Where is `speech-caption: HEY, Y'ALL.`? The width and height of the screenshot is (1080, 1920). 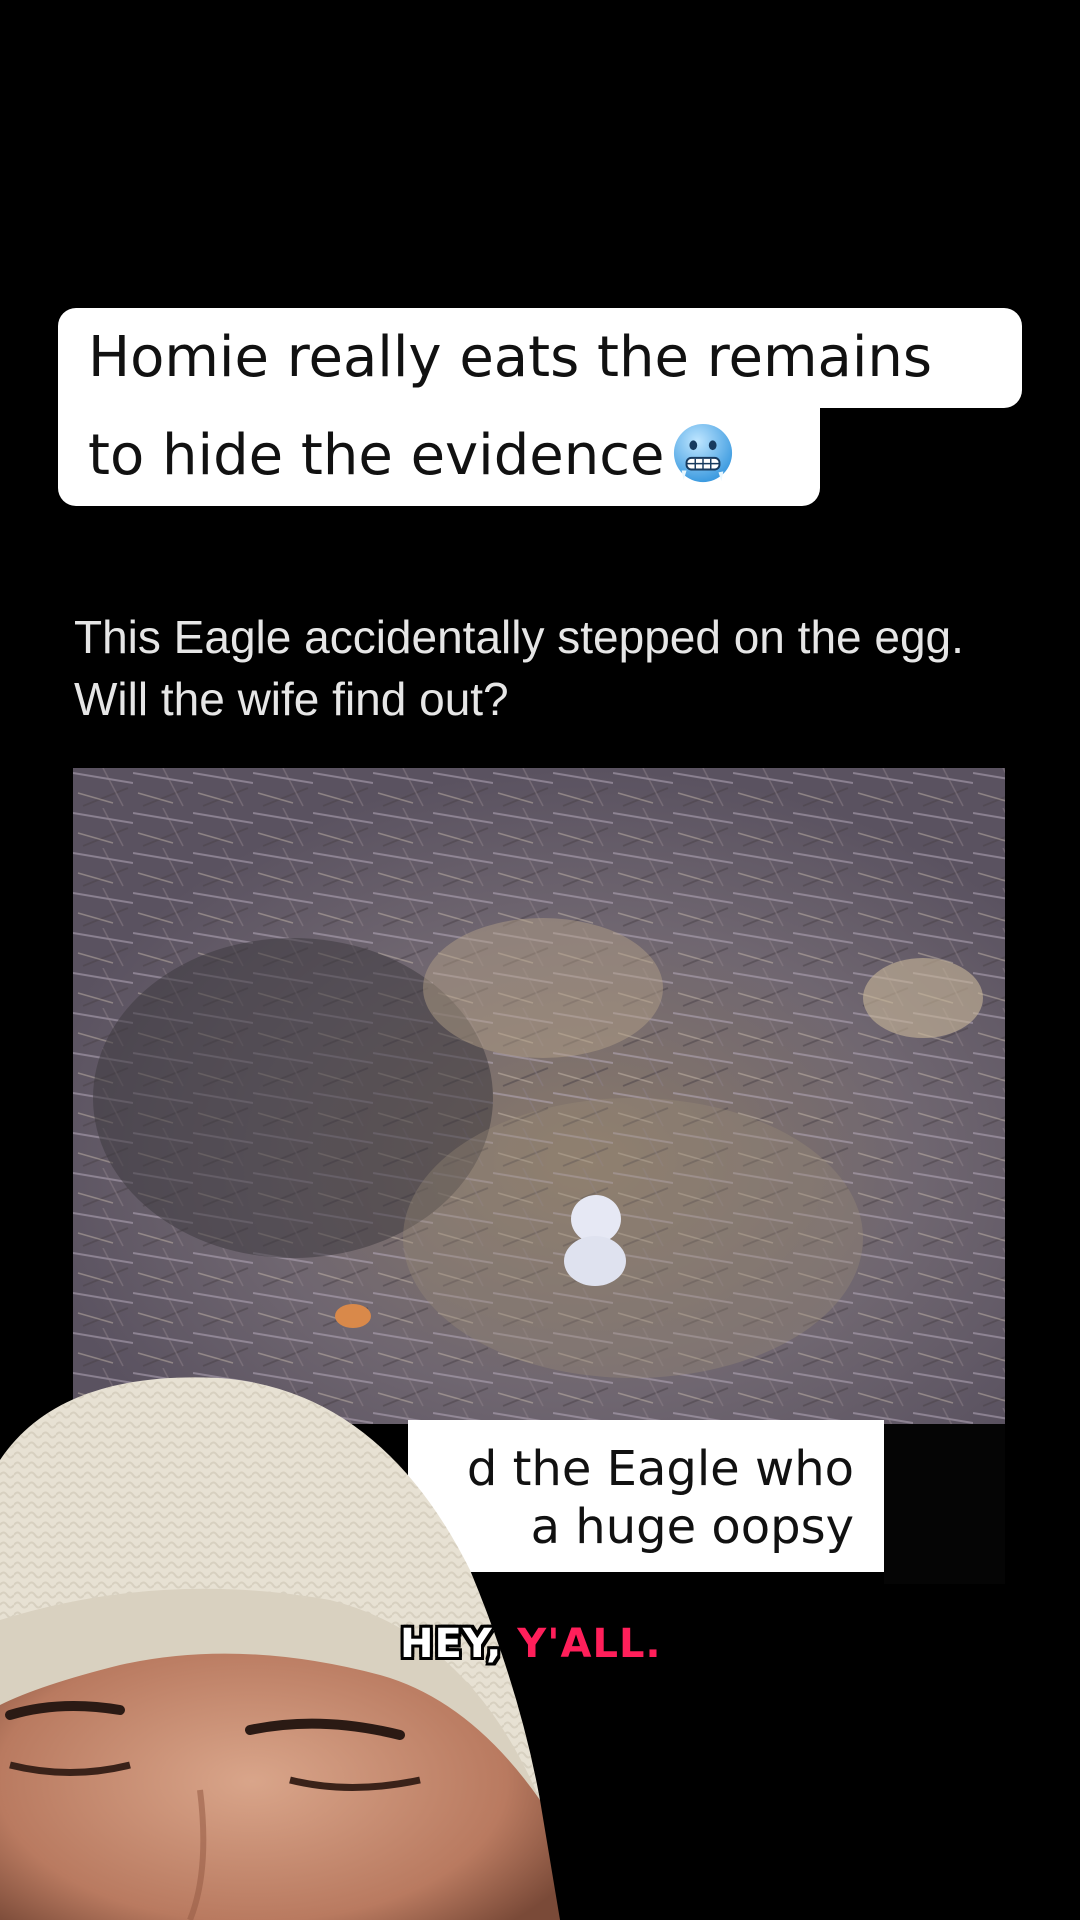 speech-caption: HEY, Y'ALL. is located at coordinates (531, 1644).